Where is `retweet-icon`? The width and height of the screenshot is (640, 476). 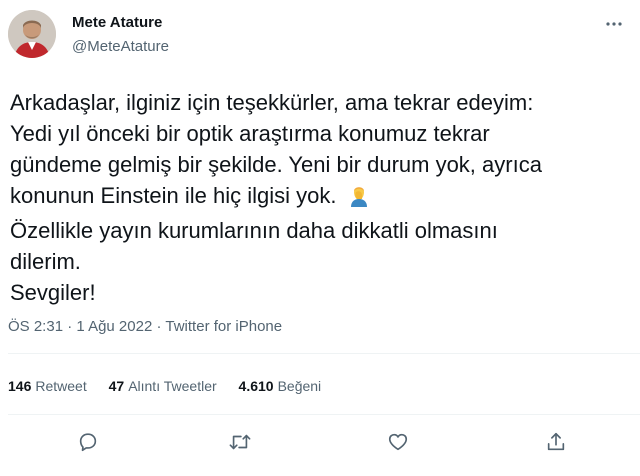
retweet-icon is located at coordinates (240, 442).